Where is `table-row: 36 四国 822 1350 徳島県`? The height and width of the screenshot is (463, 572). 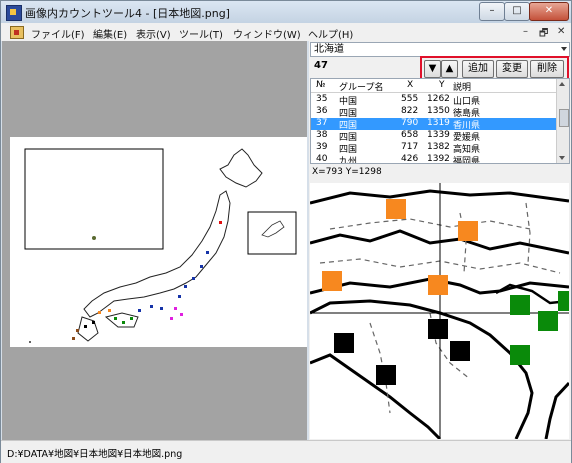 table-row: 36 四国 822 1350 徳島県 is located at coordinates (433, 112).